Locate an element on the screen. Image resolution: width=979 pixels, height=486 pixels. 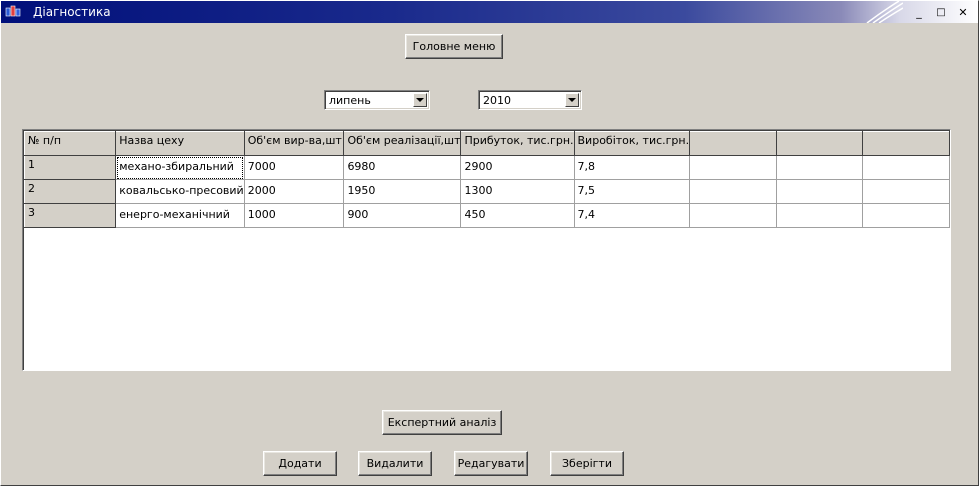
app-icon is located at coordinates (13, 12).